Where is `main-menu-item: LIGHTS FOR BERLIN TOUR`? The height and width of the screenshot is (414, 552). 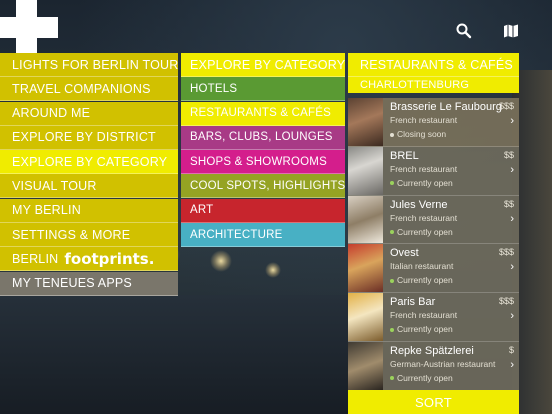 main-menu-item: LIGHTS FOR BERLIN TOUR is located at coordinates (89, 65).